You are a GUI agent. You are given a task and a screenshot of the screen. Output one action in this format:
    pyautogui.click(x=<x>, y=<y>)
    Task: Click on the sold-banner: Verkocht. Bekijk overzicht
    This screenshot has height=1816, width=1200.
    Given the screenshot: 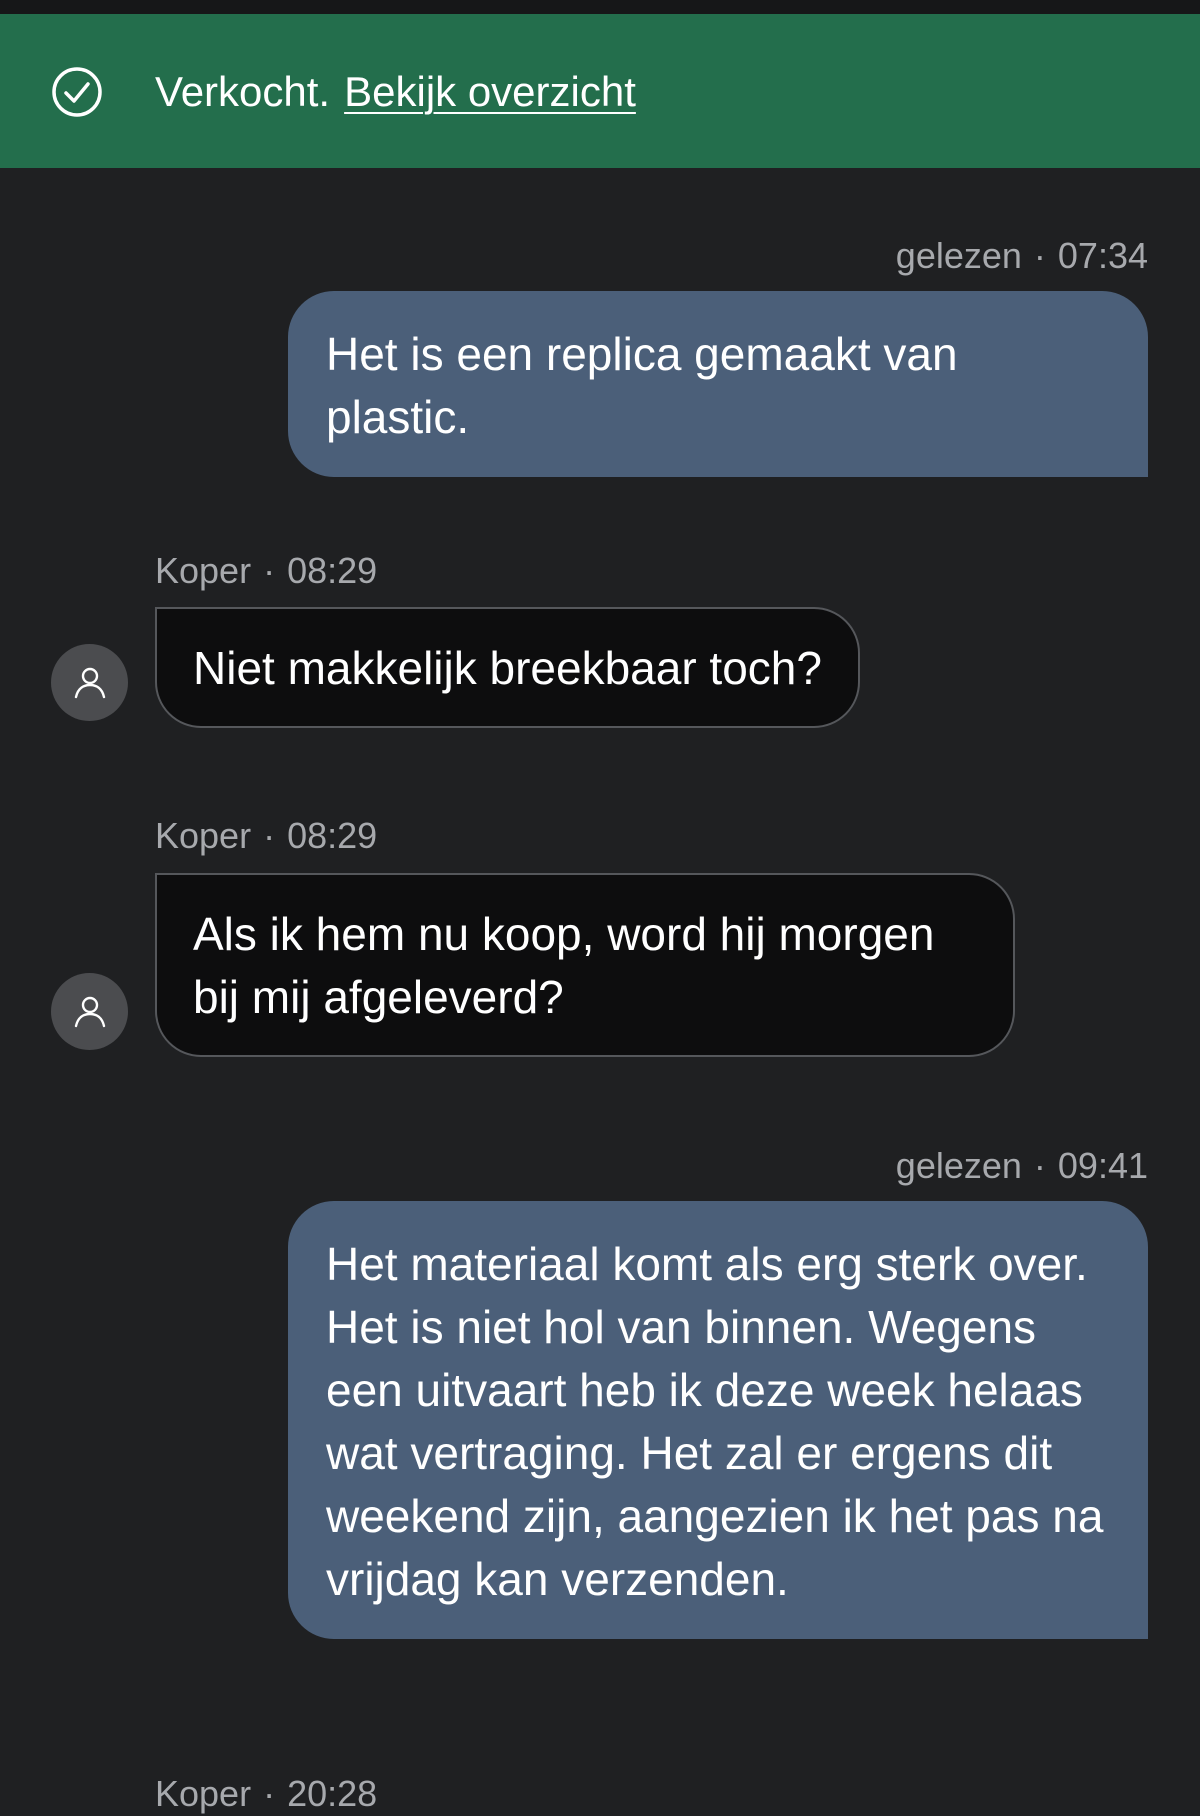 What is the action you would take?
    pyautogui.click(x=600, y=91)
    